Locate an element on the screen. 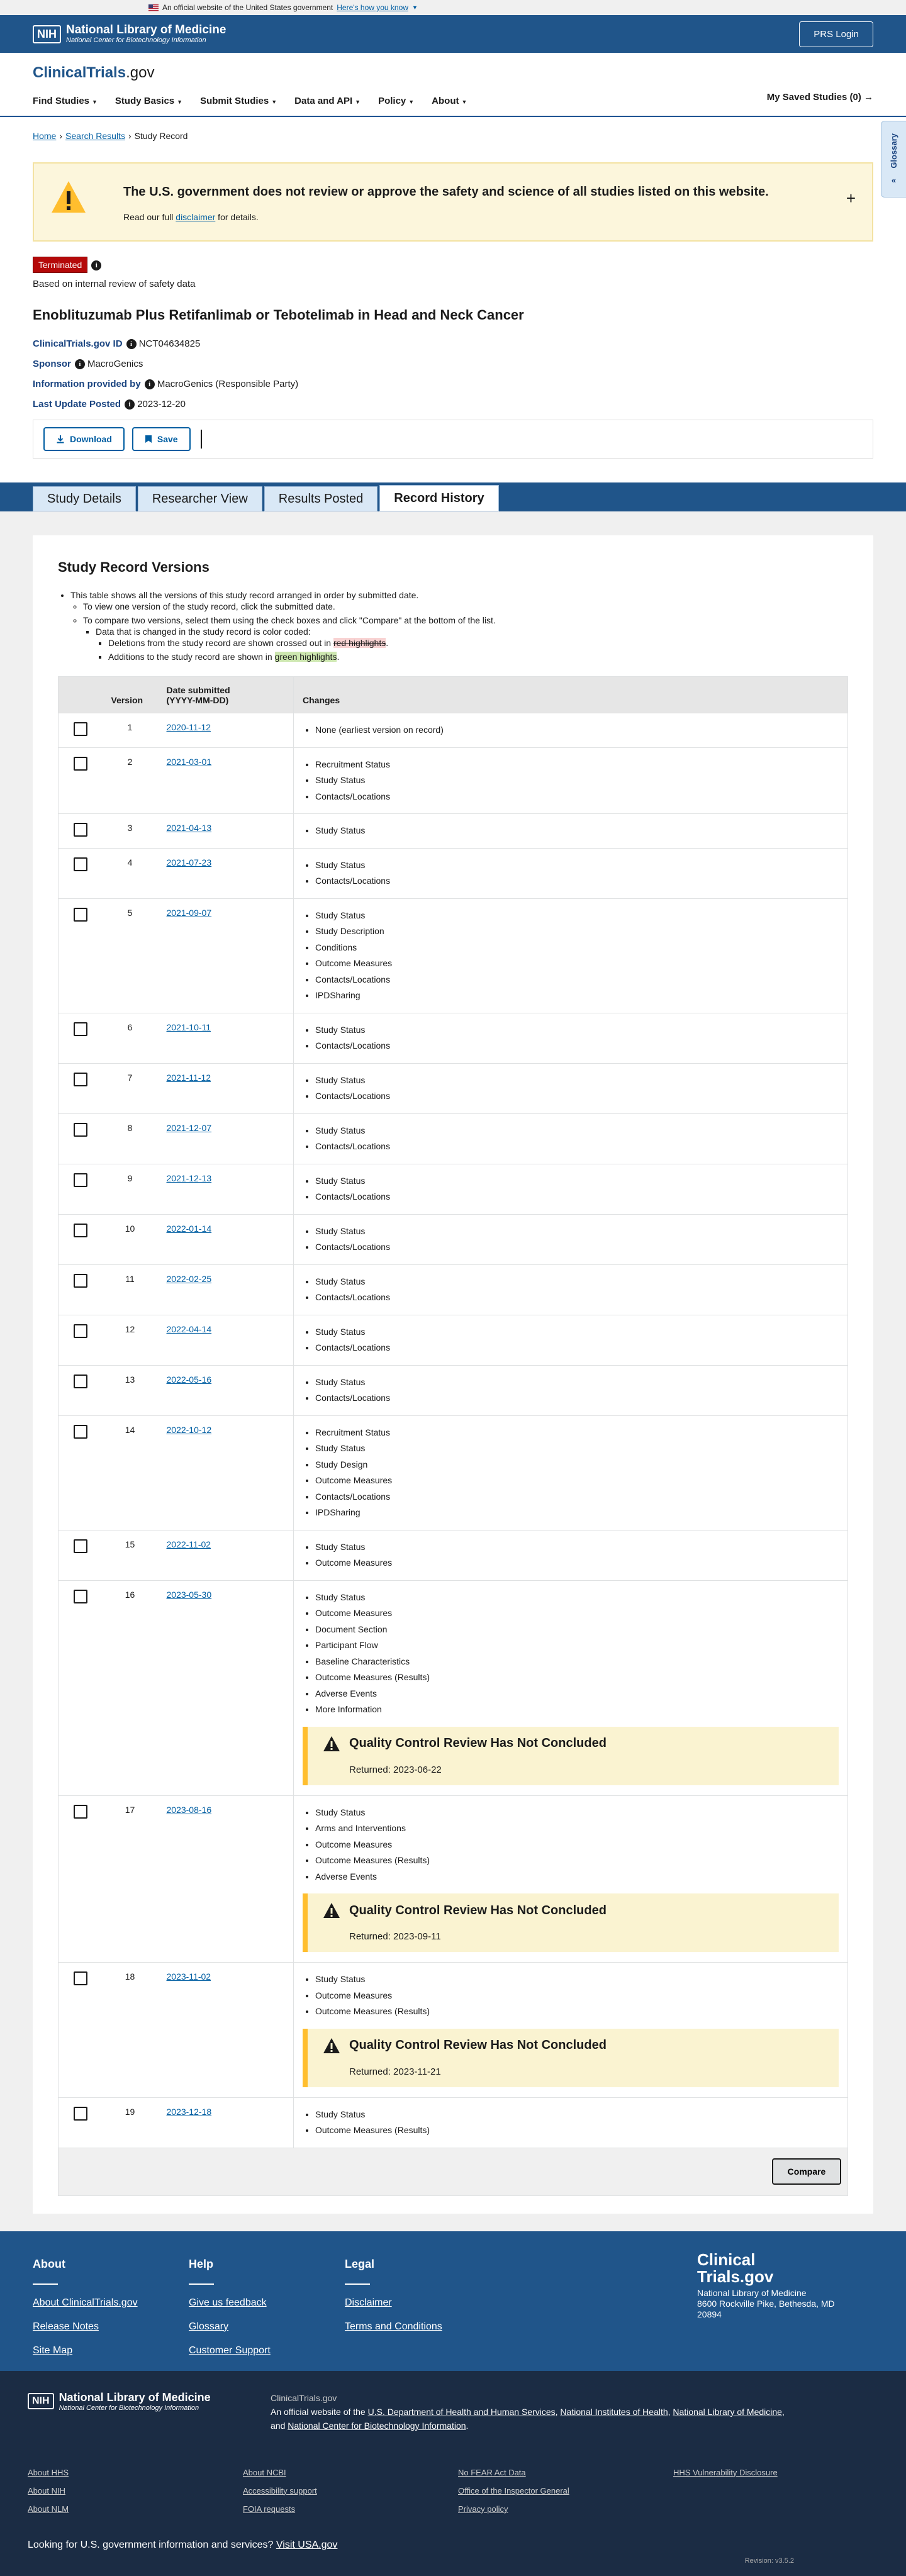 The image size is (906, 2576). footer-link: Accessibility support is located at coordinates (350, 2490).